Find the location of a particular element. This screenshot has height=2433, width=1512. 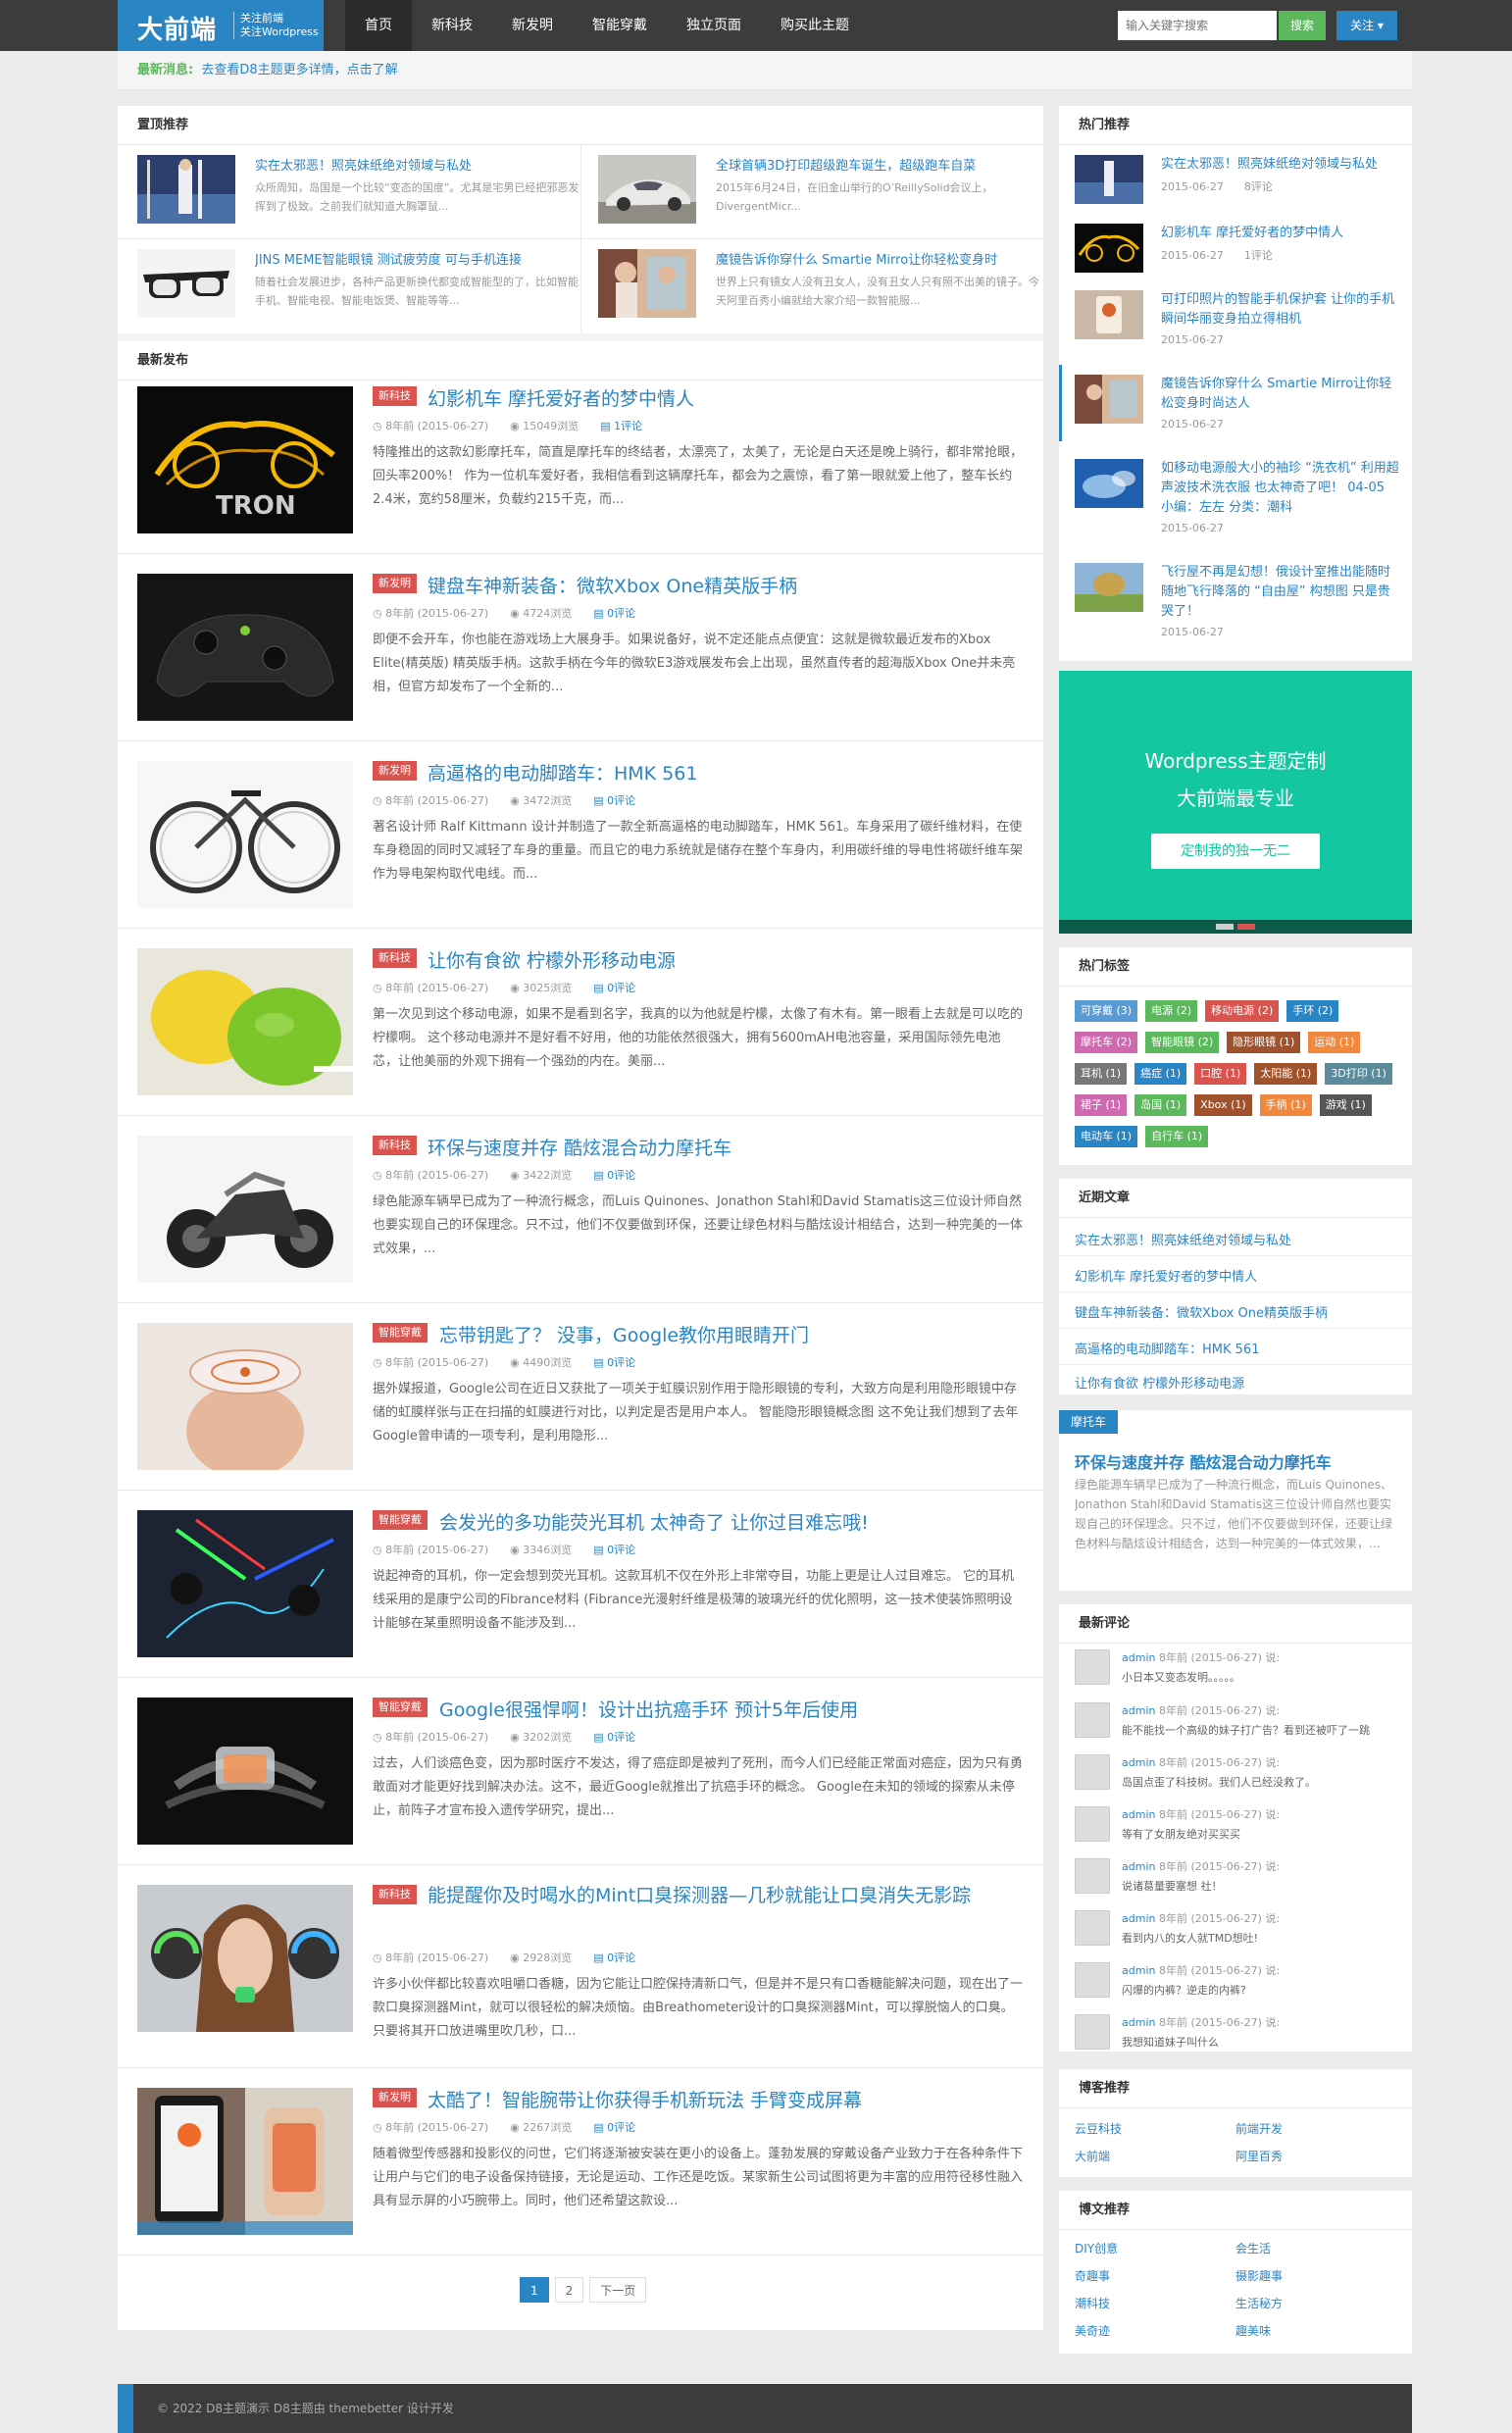

next-page-button: 下一页 is located at coordinates (618, 2290).